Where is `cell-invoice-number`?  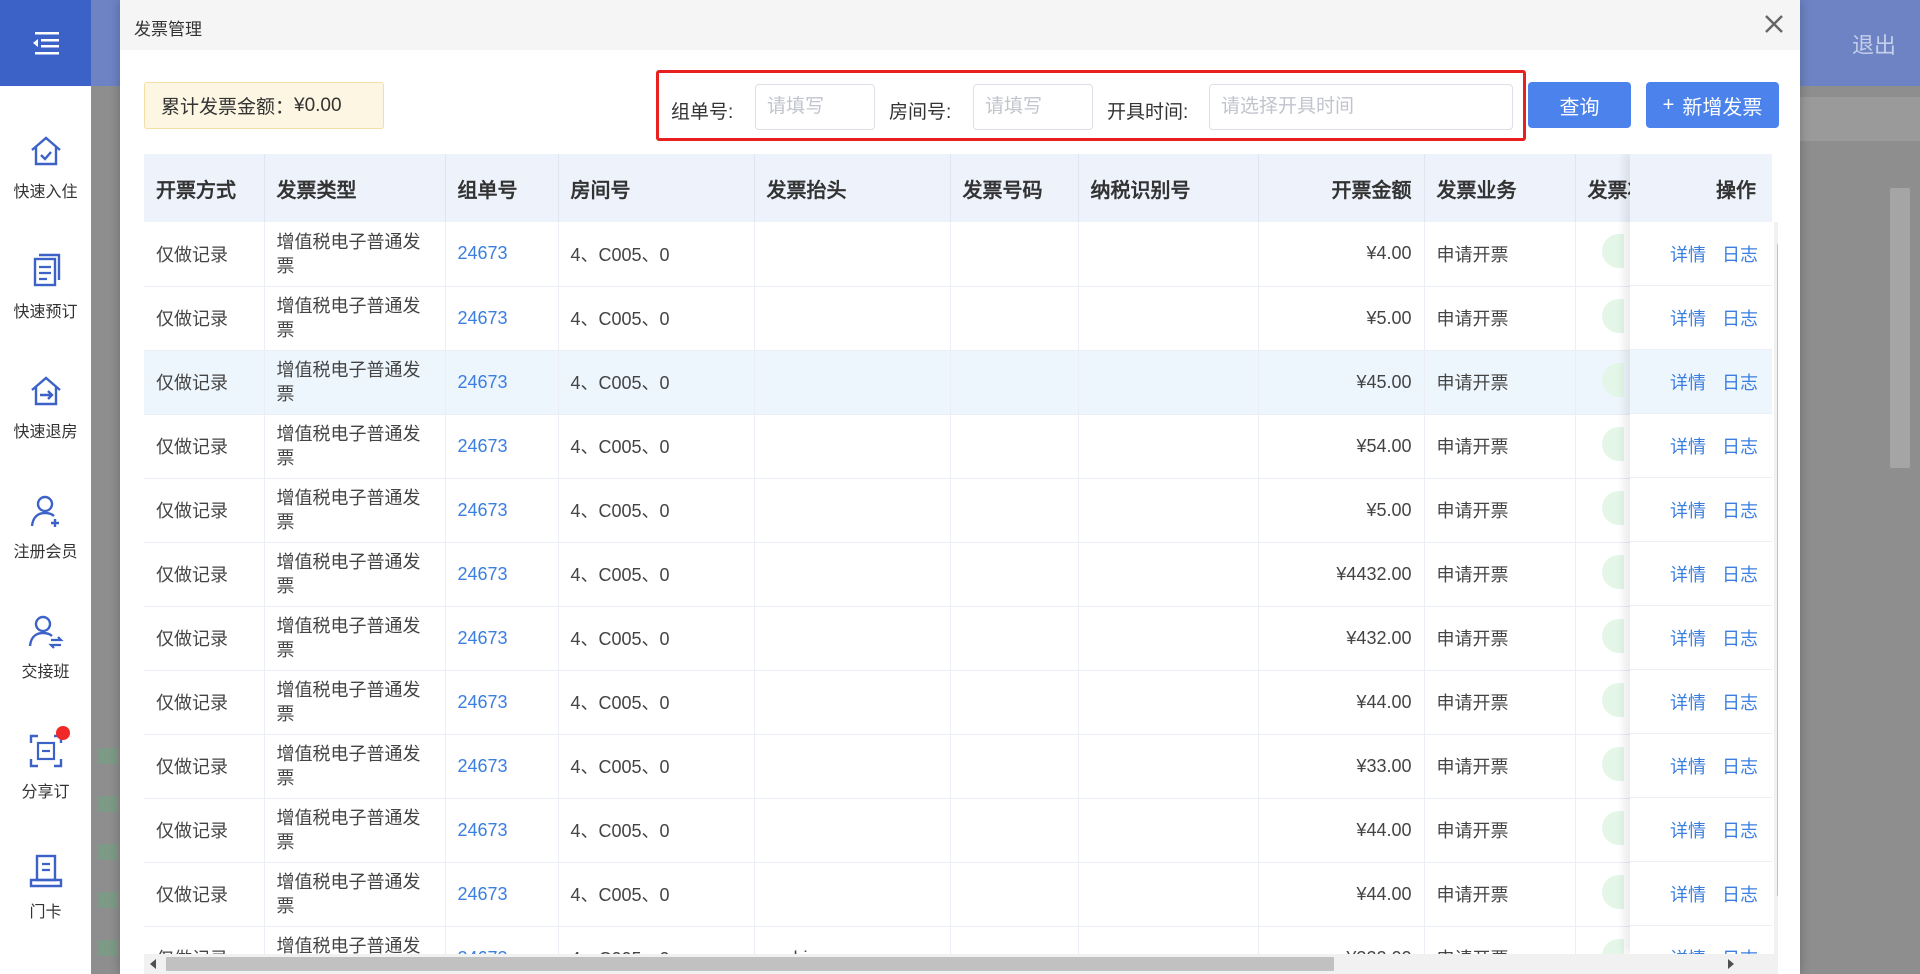
cell-invoice-number is located at coordinates (1014, 574).